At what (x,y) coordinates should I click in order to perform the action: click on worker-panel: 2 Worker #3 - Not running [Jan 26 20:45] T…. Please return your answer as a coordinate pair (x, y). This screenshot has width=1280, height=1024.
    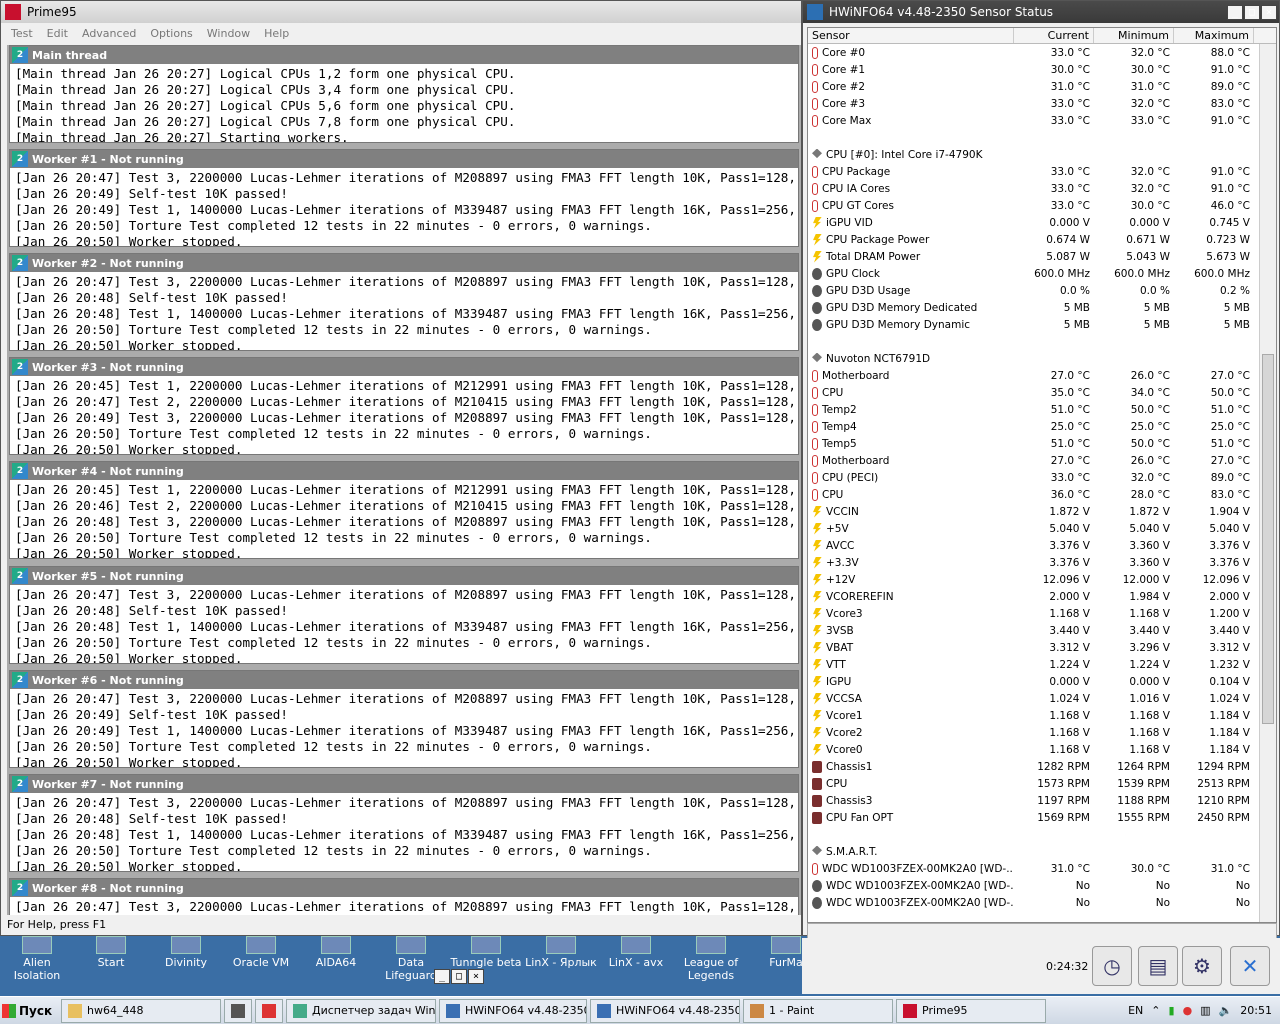
    Looking at the image, I should click on (404, 406).